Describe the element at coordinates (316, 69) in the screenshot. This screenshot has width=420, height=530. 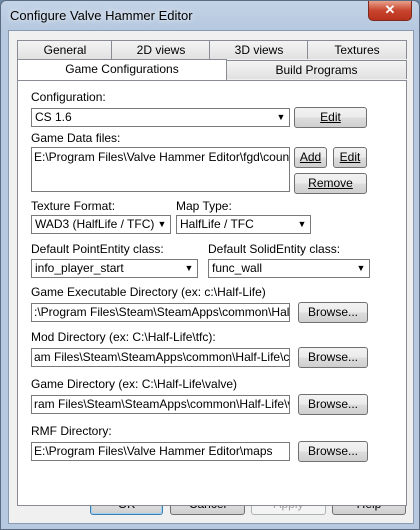
I see `tab-build-programs: Build Programs` at that location.